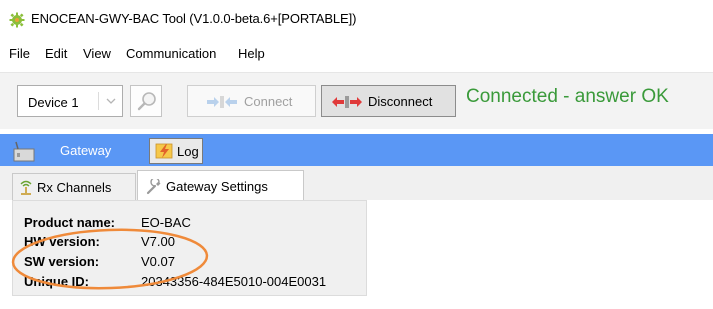 The image size is (713, 309). I want to click on tab-rx-channels: Rx Channels, so click(74, 186).